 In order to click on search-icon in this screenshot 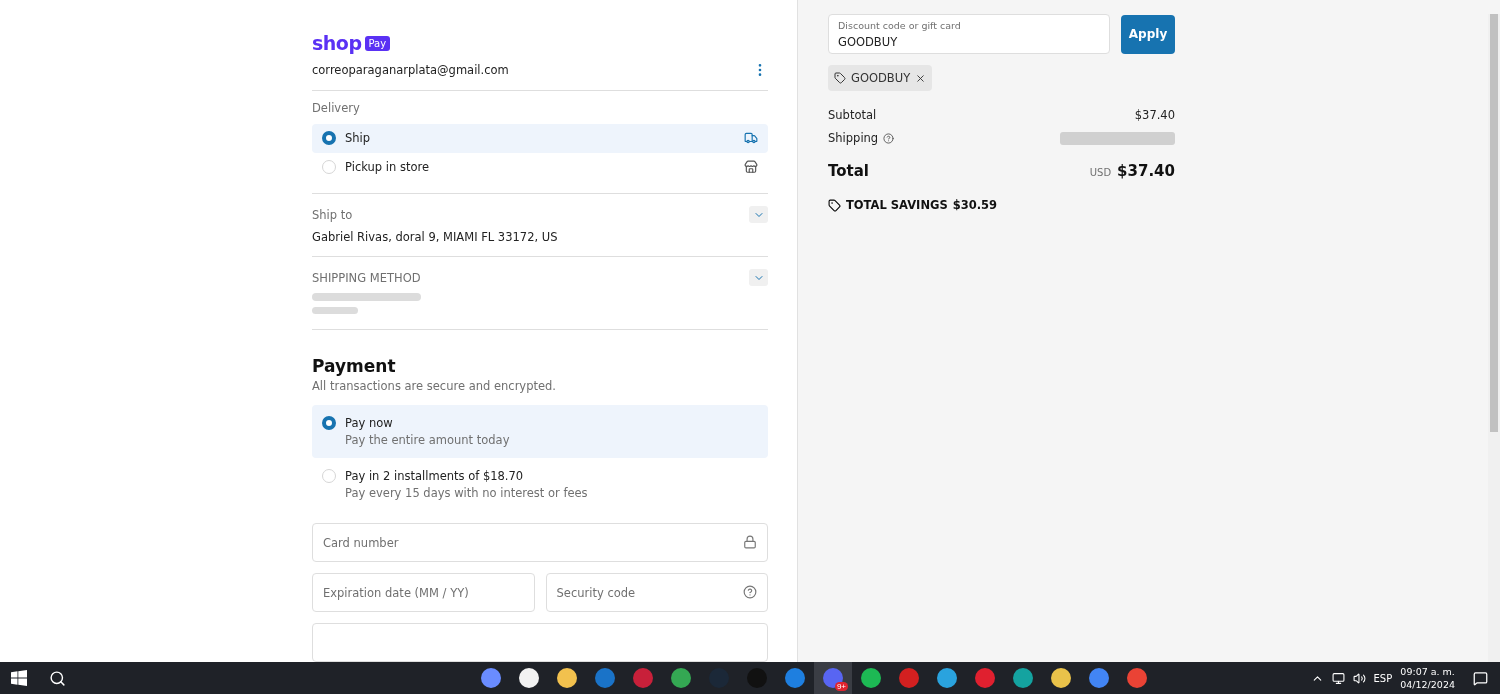, I will do `click(57, 678)`.